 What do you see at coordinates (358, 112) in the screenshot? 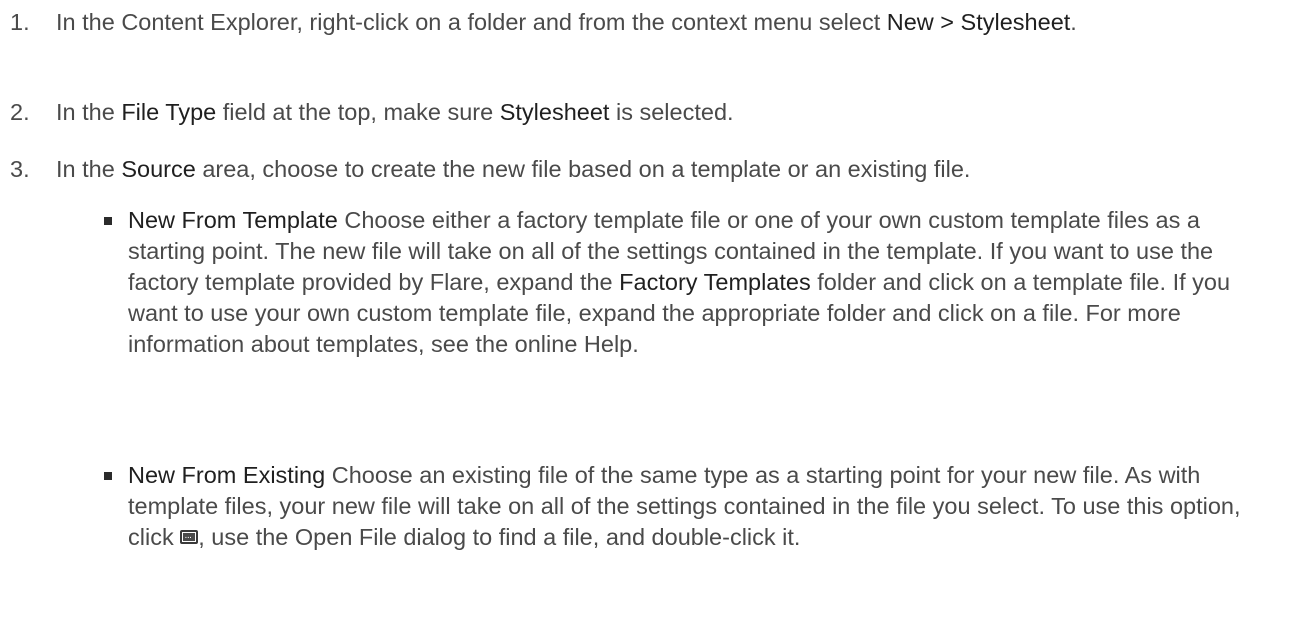
I see `step-text-part: field at the top, make sure` at bounding box center [358, 112].